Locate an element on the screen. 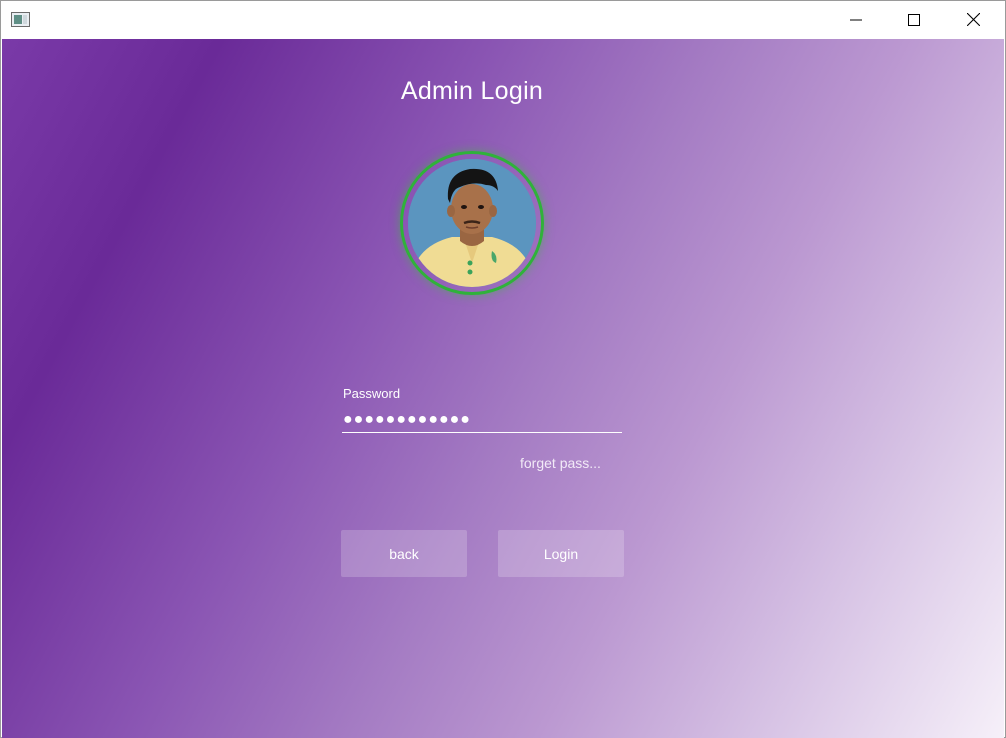 Image resolution: width=1006 pixels, height=738 pixels. close-button is located at coordinates (973, 19).